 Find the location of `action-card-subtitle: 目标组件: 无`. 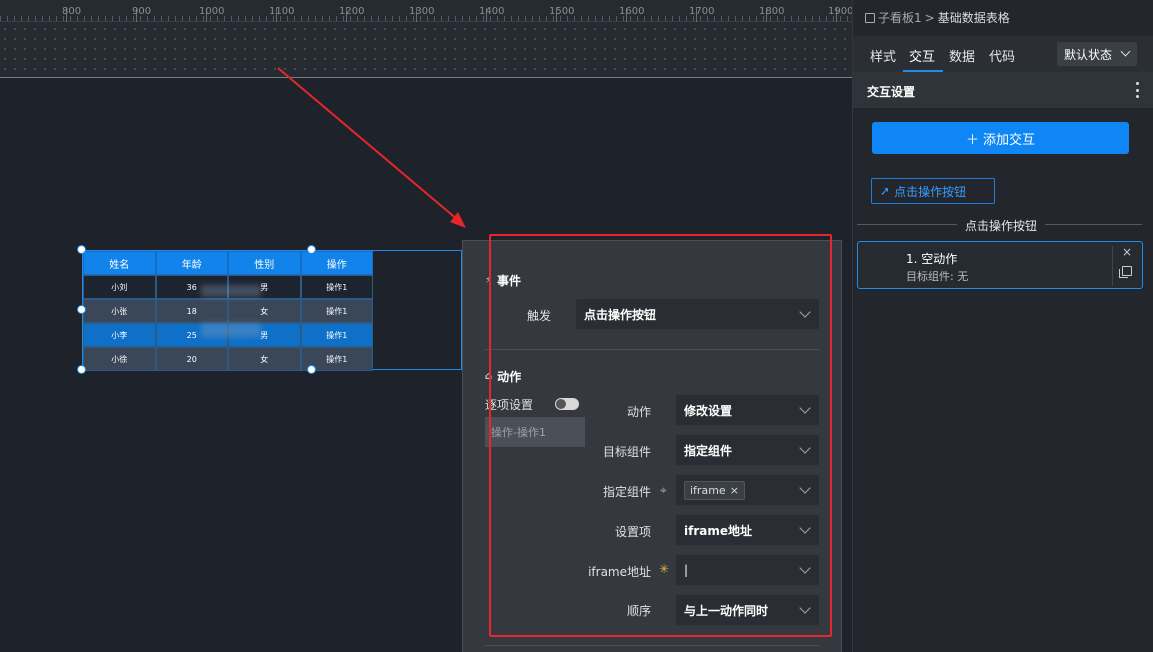

action-card-subtitle: 目标组件: 无 is located at coordinates (937, 276).